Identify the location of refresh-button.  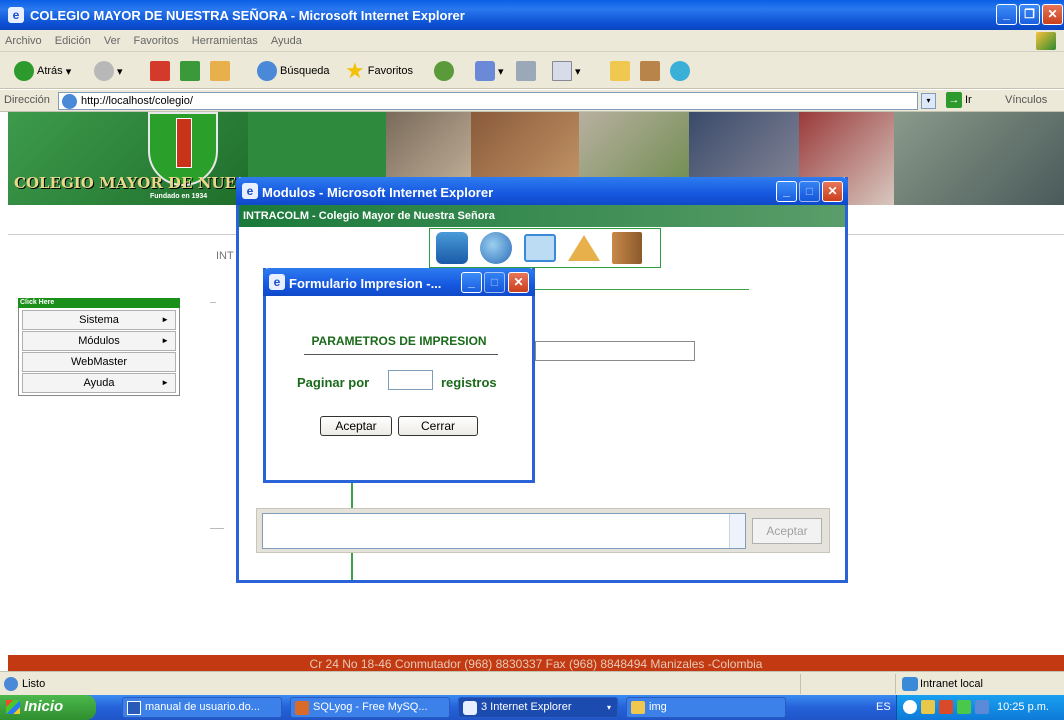
(190, 71).